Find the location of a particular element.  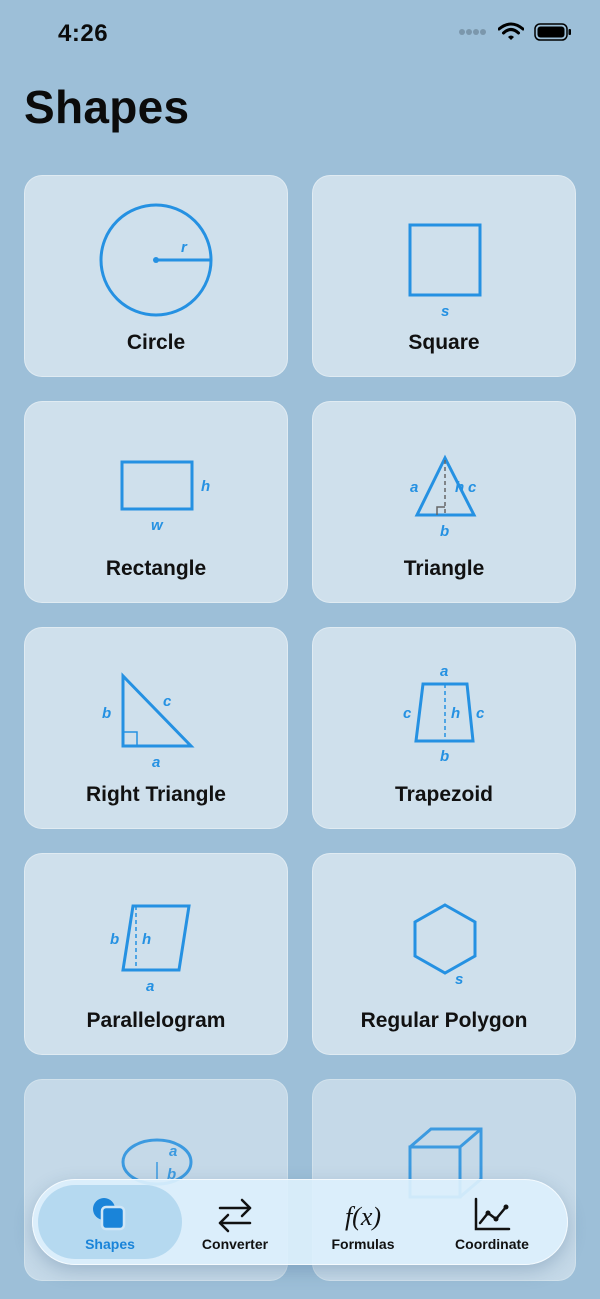

tab-label: Converter is located at coordinates (235, 1244).